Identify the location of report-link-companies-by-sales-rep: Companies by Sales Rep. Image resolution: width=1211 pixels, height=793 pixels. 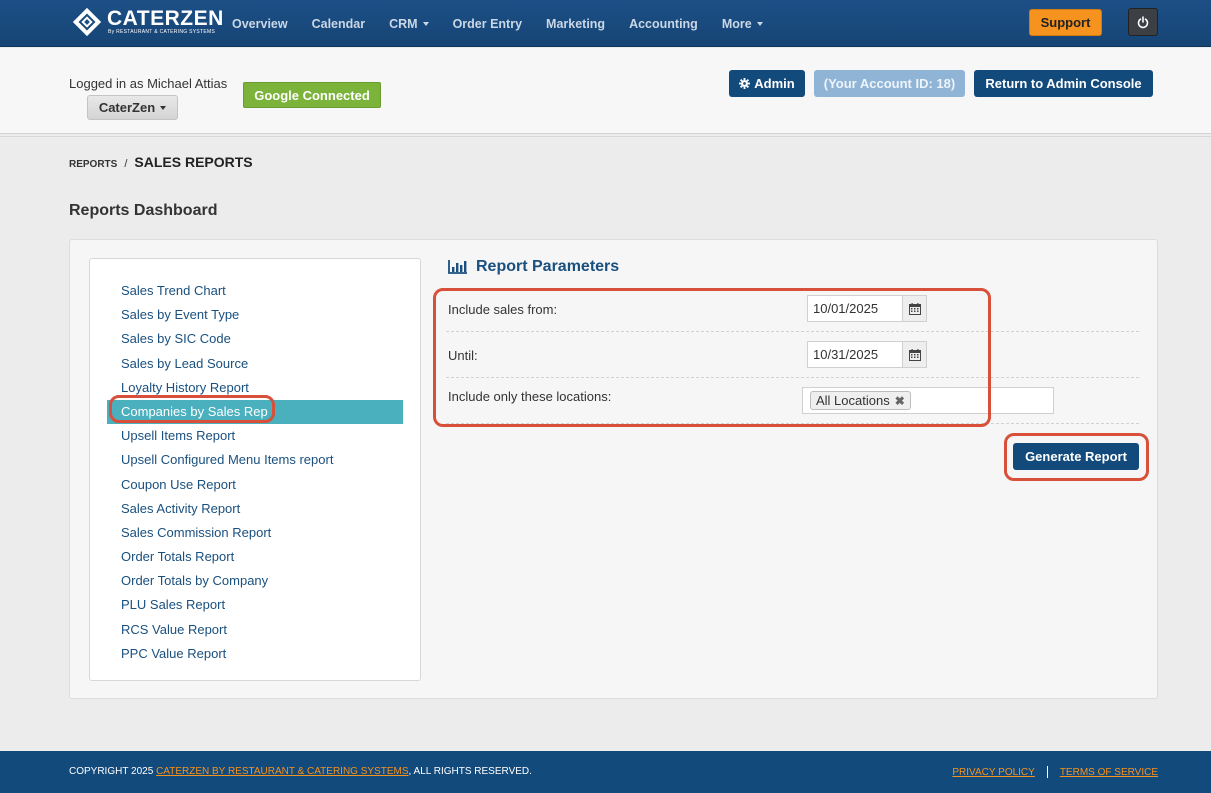
(255, 412).